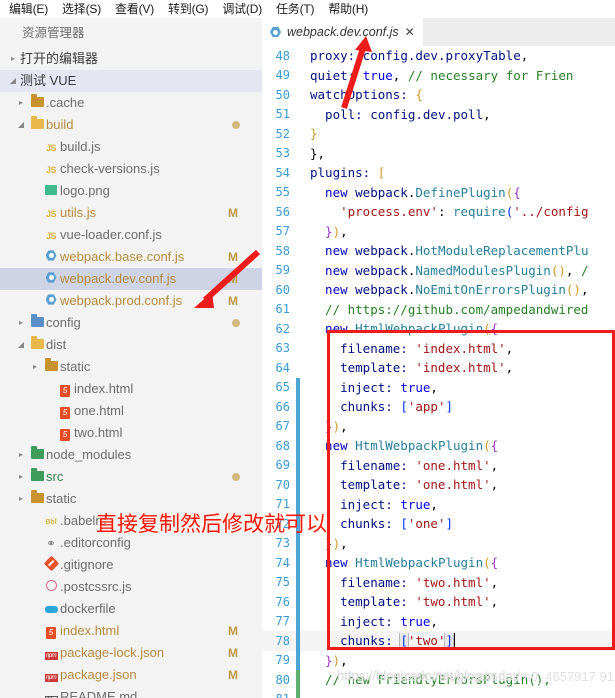 The height and width of the screenshot is (698, 615). What do you see at coordinates (438, 134) in the screenshot?
I see `code-line: 52}` at bounding box center [438, 134].